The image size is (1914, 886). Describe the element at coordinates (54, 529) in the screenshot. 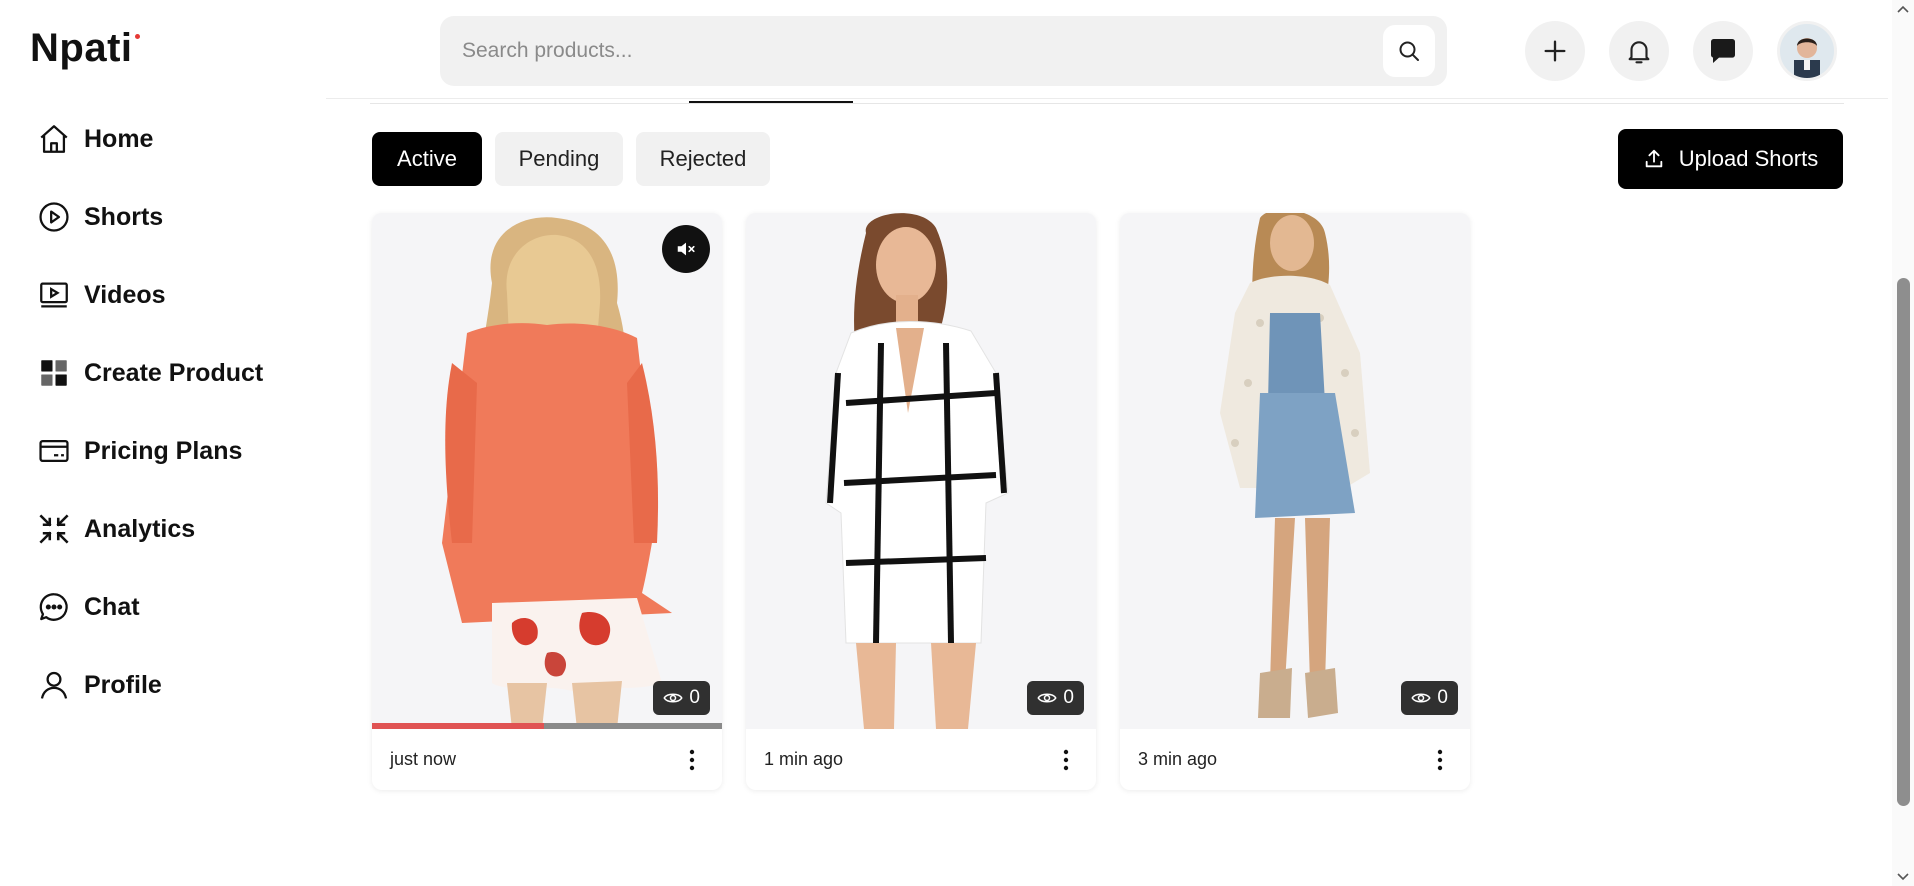

I see `analytics-icon` at that location.